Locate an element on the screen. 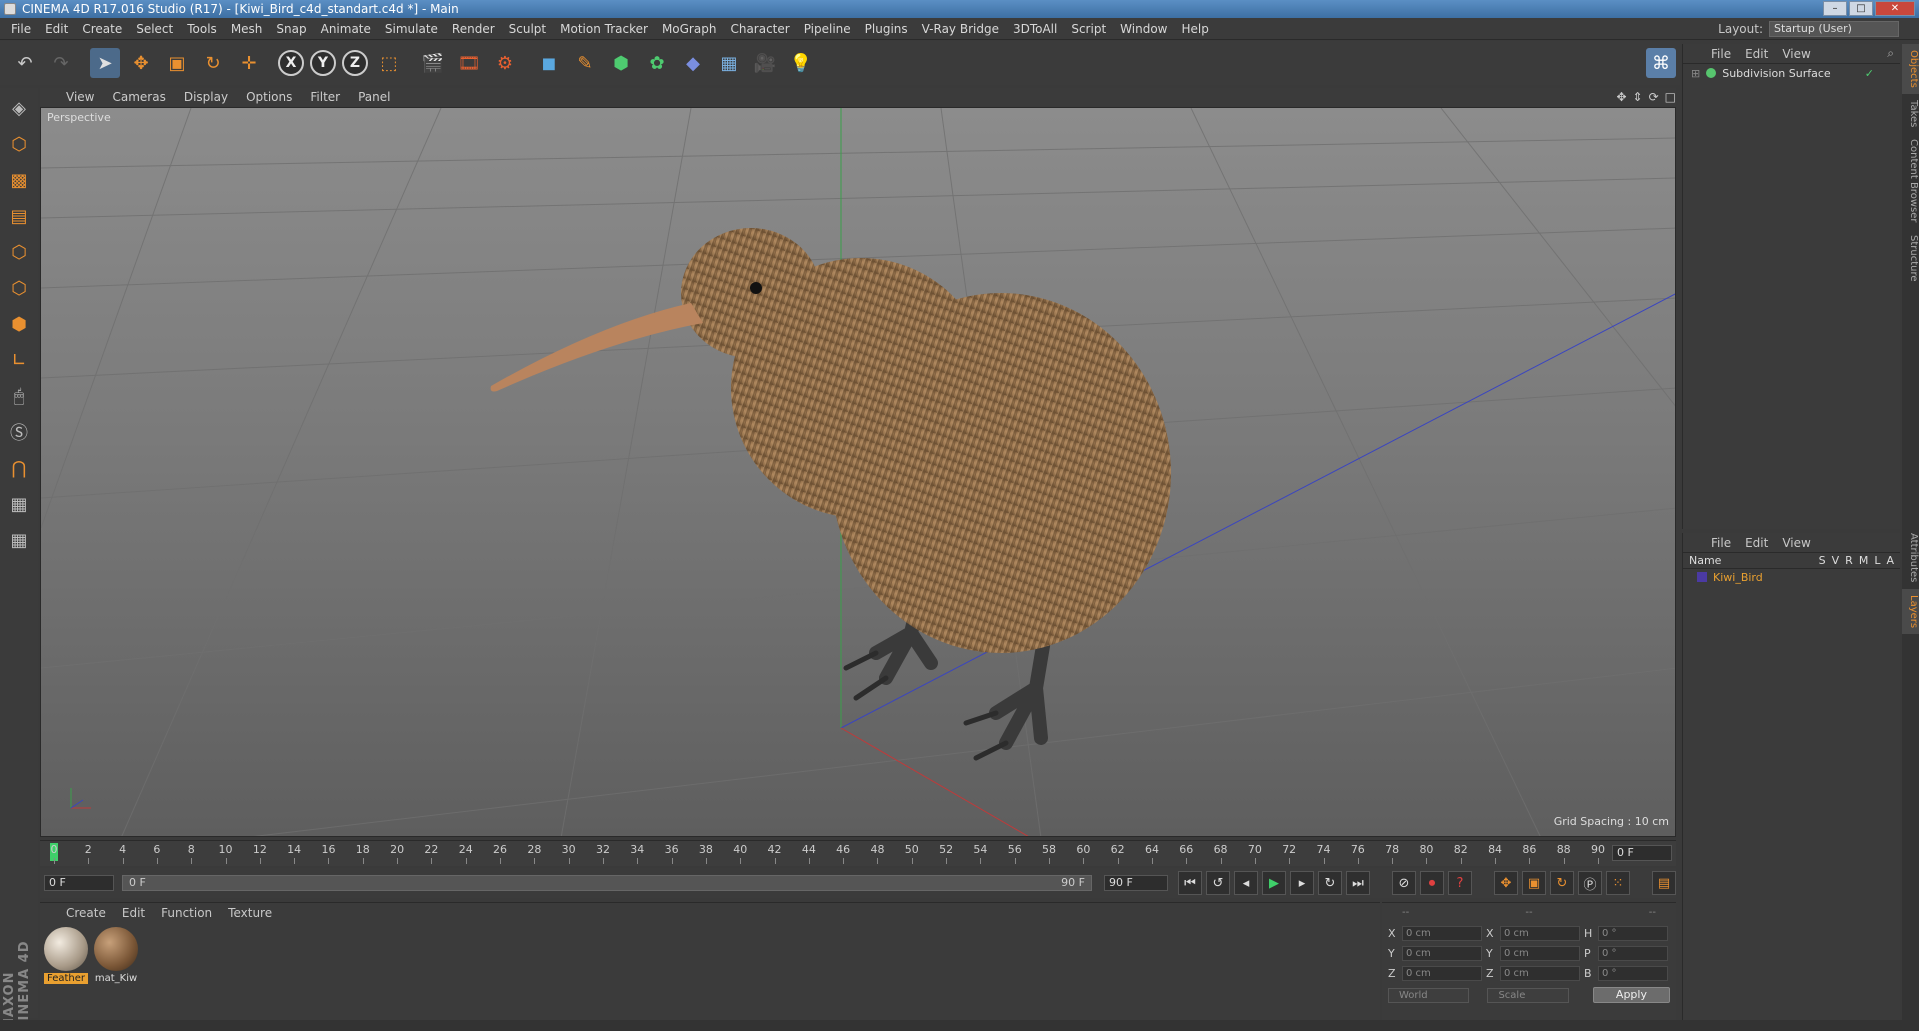  tweak-mode-icon: 🖱 is located at coordinates (19, 396).